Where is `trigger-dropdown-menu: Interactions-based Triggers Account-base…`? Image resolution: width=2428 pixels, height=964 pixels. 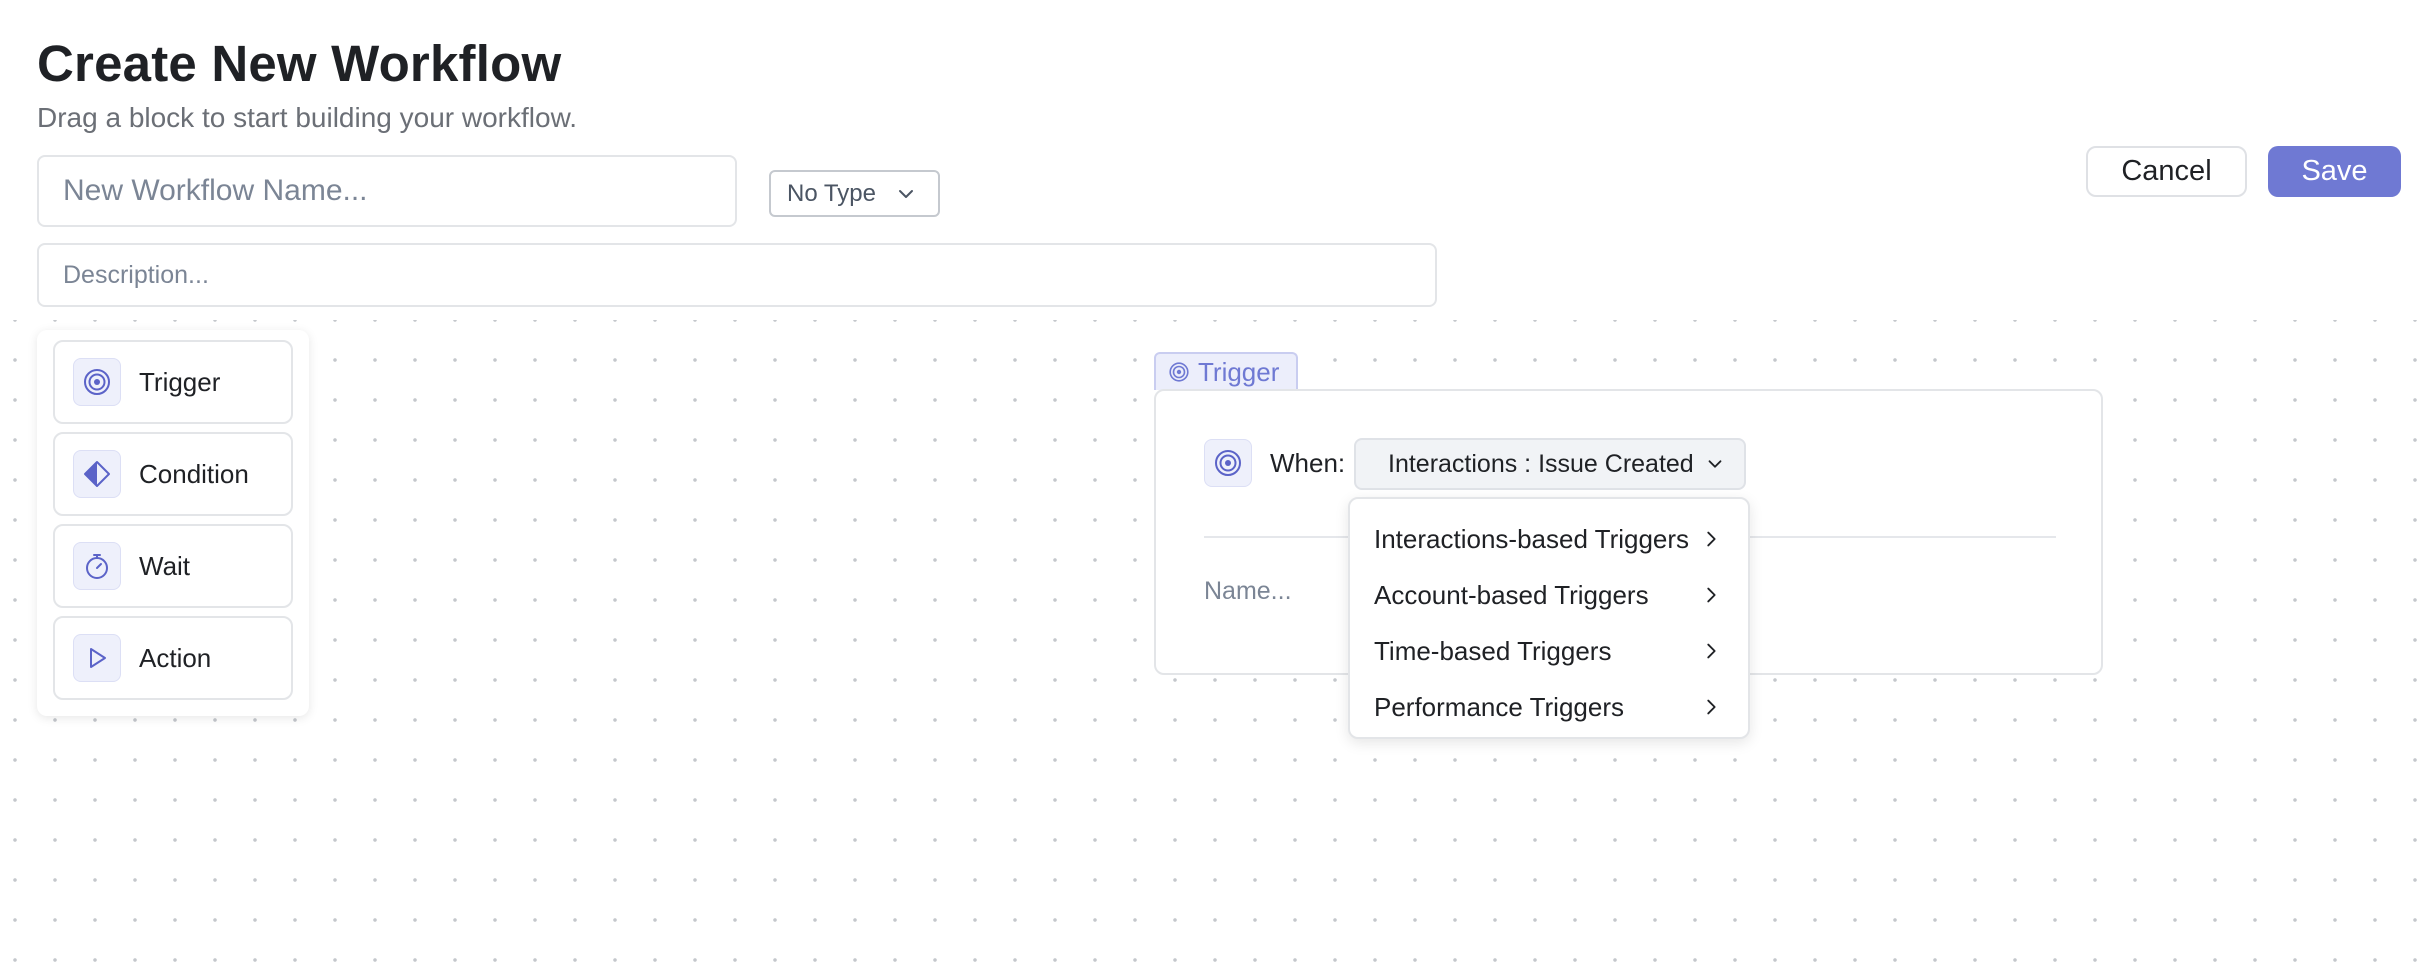 trigger-dropdown-menu: Interactions-based Triggers Account-base… is located at coordinates (1549, 618).